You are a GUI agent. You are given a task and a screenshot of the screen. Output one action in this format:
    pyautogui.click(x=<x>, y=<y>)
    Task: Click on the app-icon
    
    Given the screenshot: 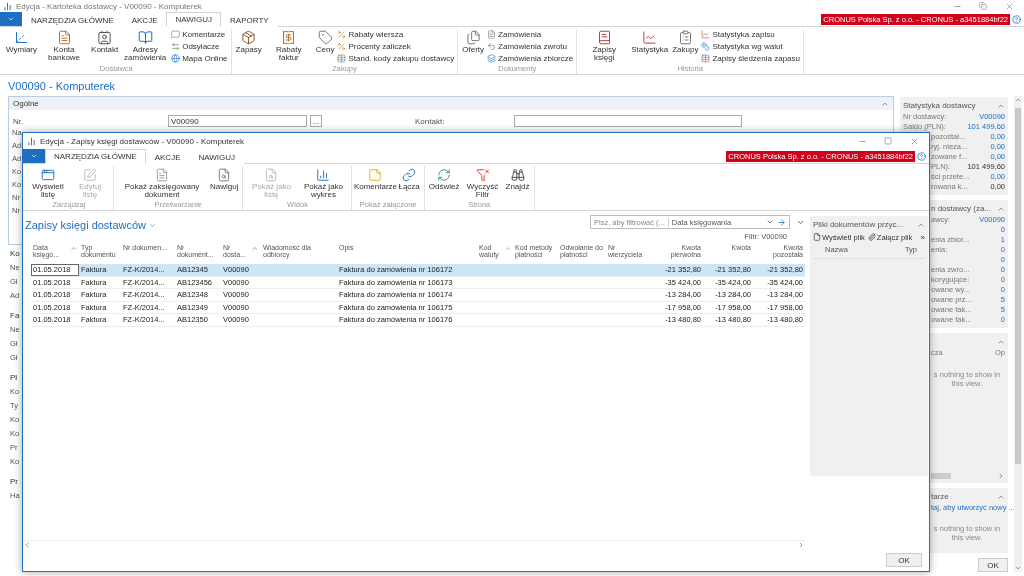 What is the action you would take?
    pyautogui.click(x=7, y=6)
    